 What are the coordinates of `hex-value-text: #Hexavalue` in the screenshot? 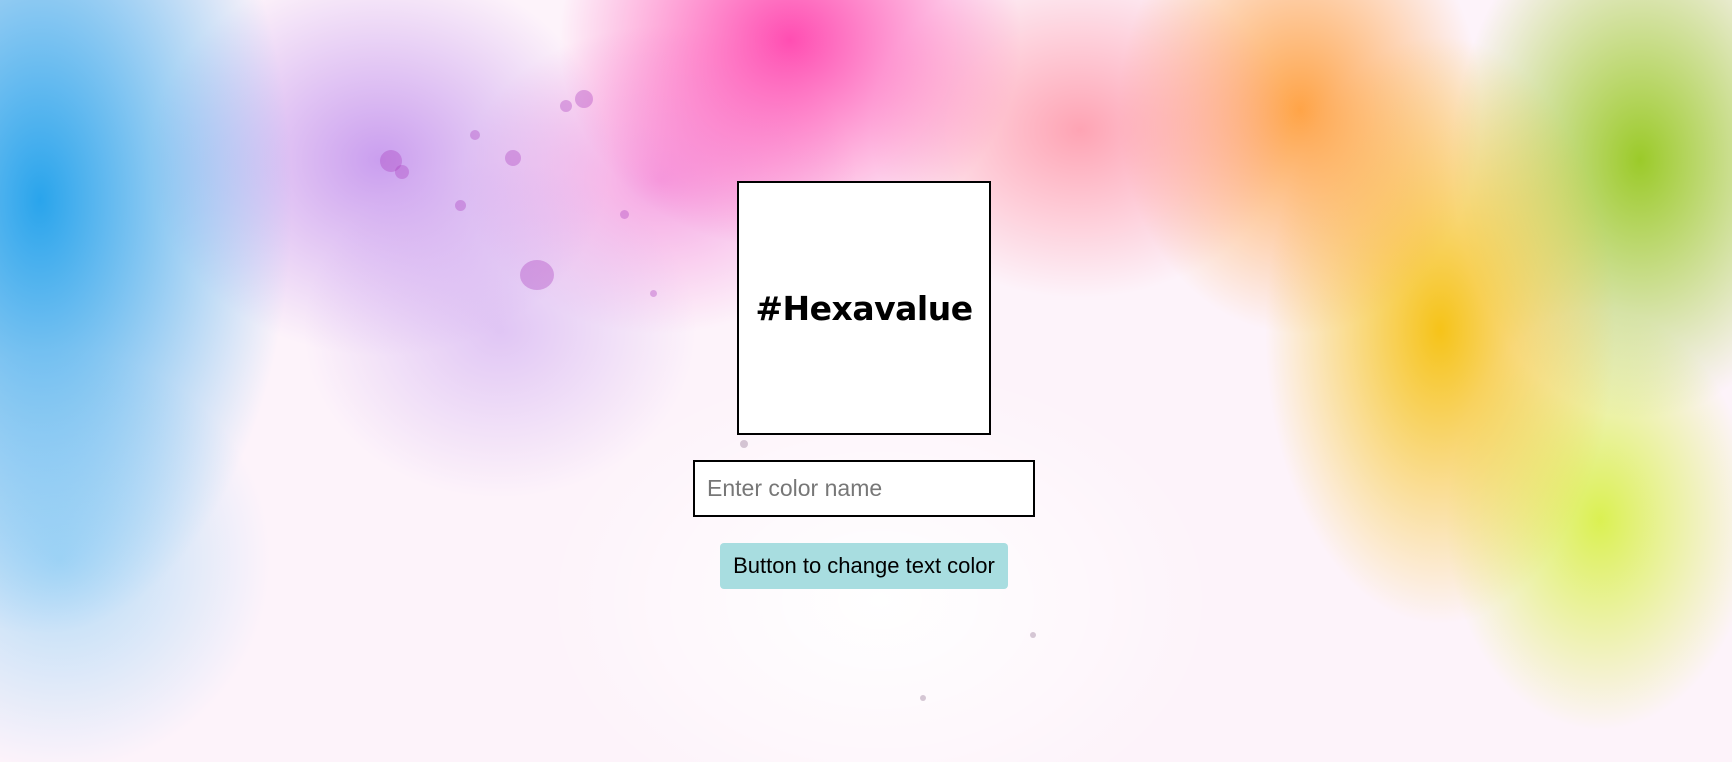 It's located at (864, 308).